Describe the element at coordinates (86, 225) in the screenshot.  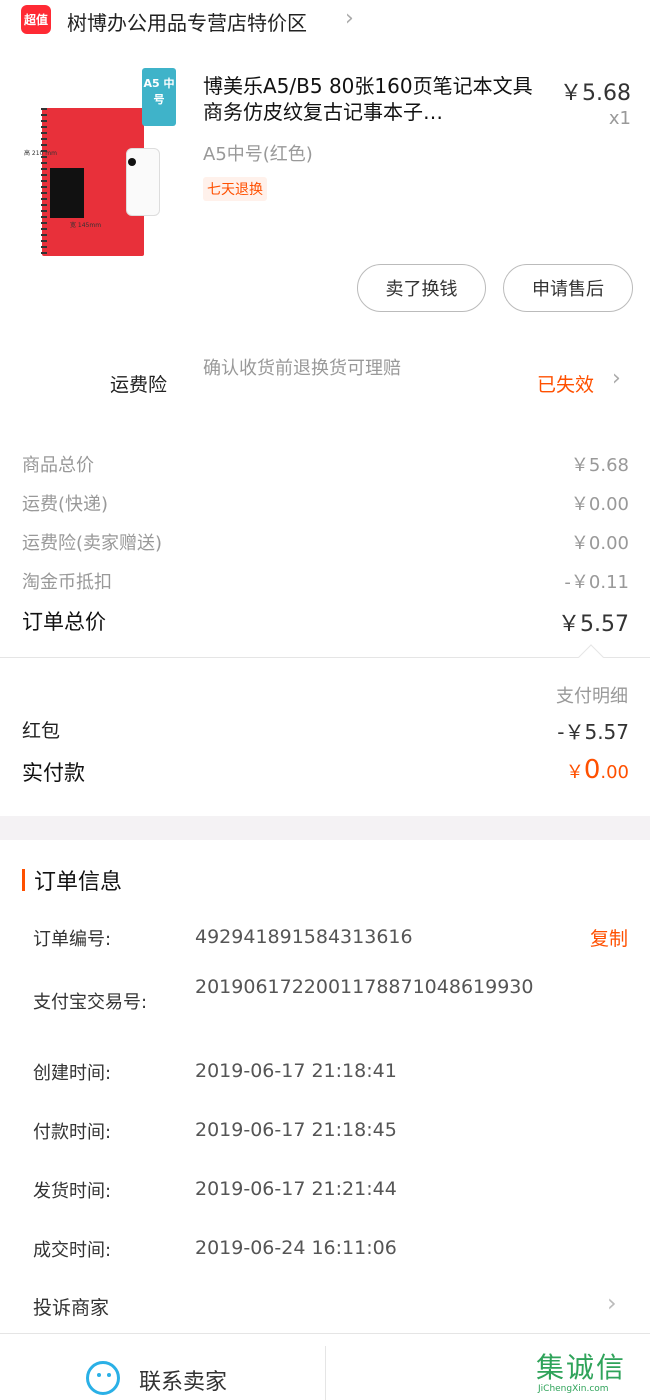
I see `dimension-width: 宽 145mm` at that location.